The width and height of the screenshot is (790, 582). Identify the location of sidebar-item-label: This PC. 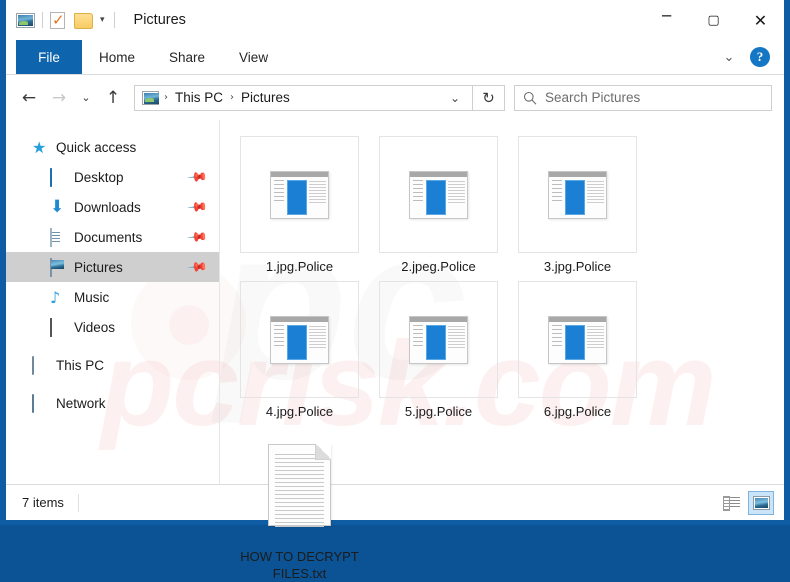
(80, 365).